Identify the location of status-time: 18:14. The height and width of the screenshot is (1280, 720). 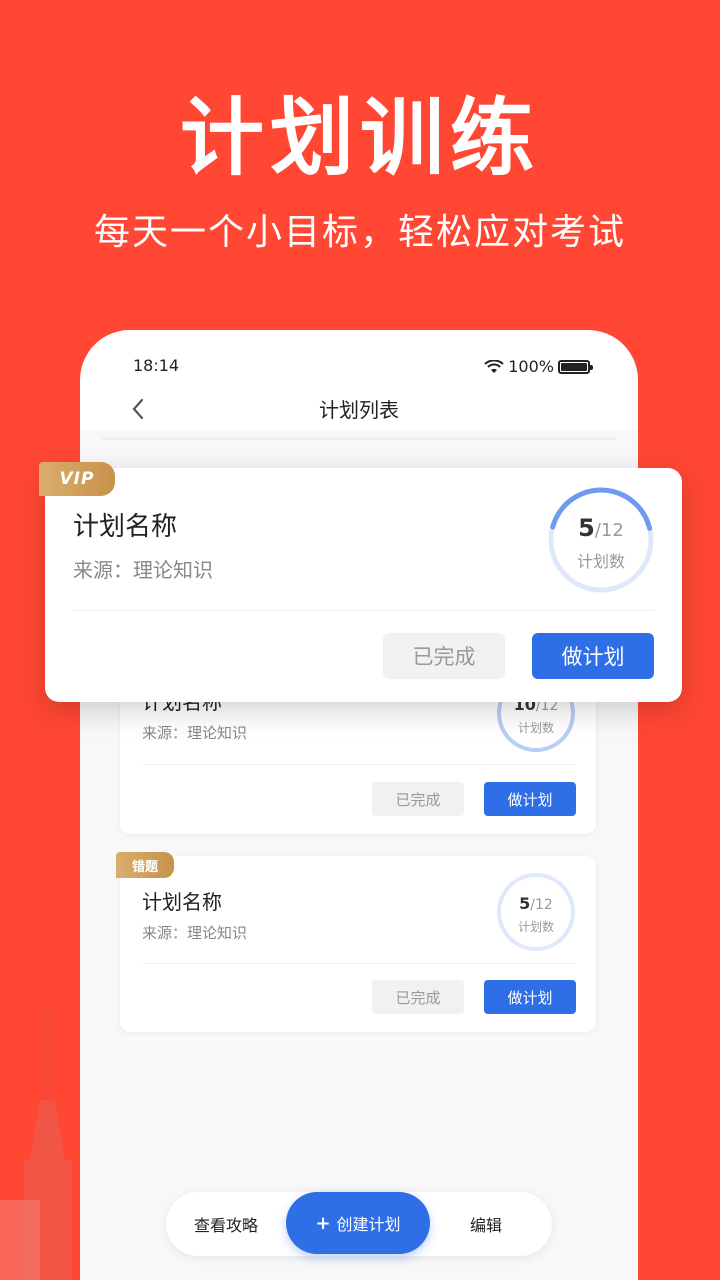
(156, 365).